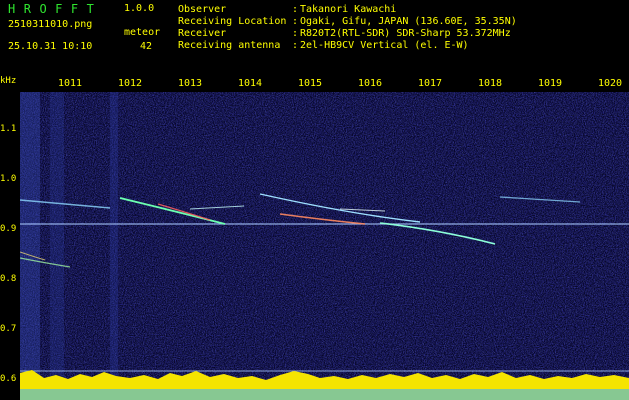  What do you see at coordinates (146, 46) in the screenshot?
I see `meteor-count: 42` at bounding box center [146, 46].